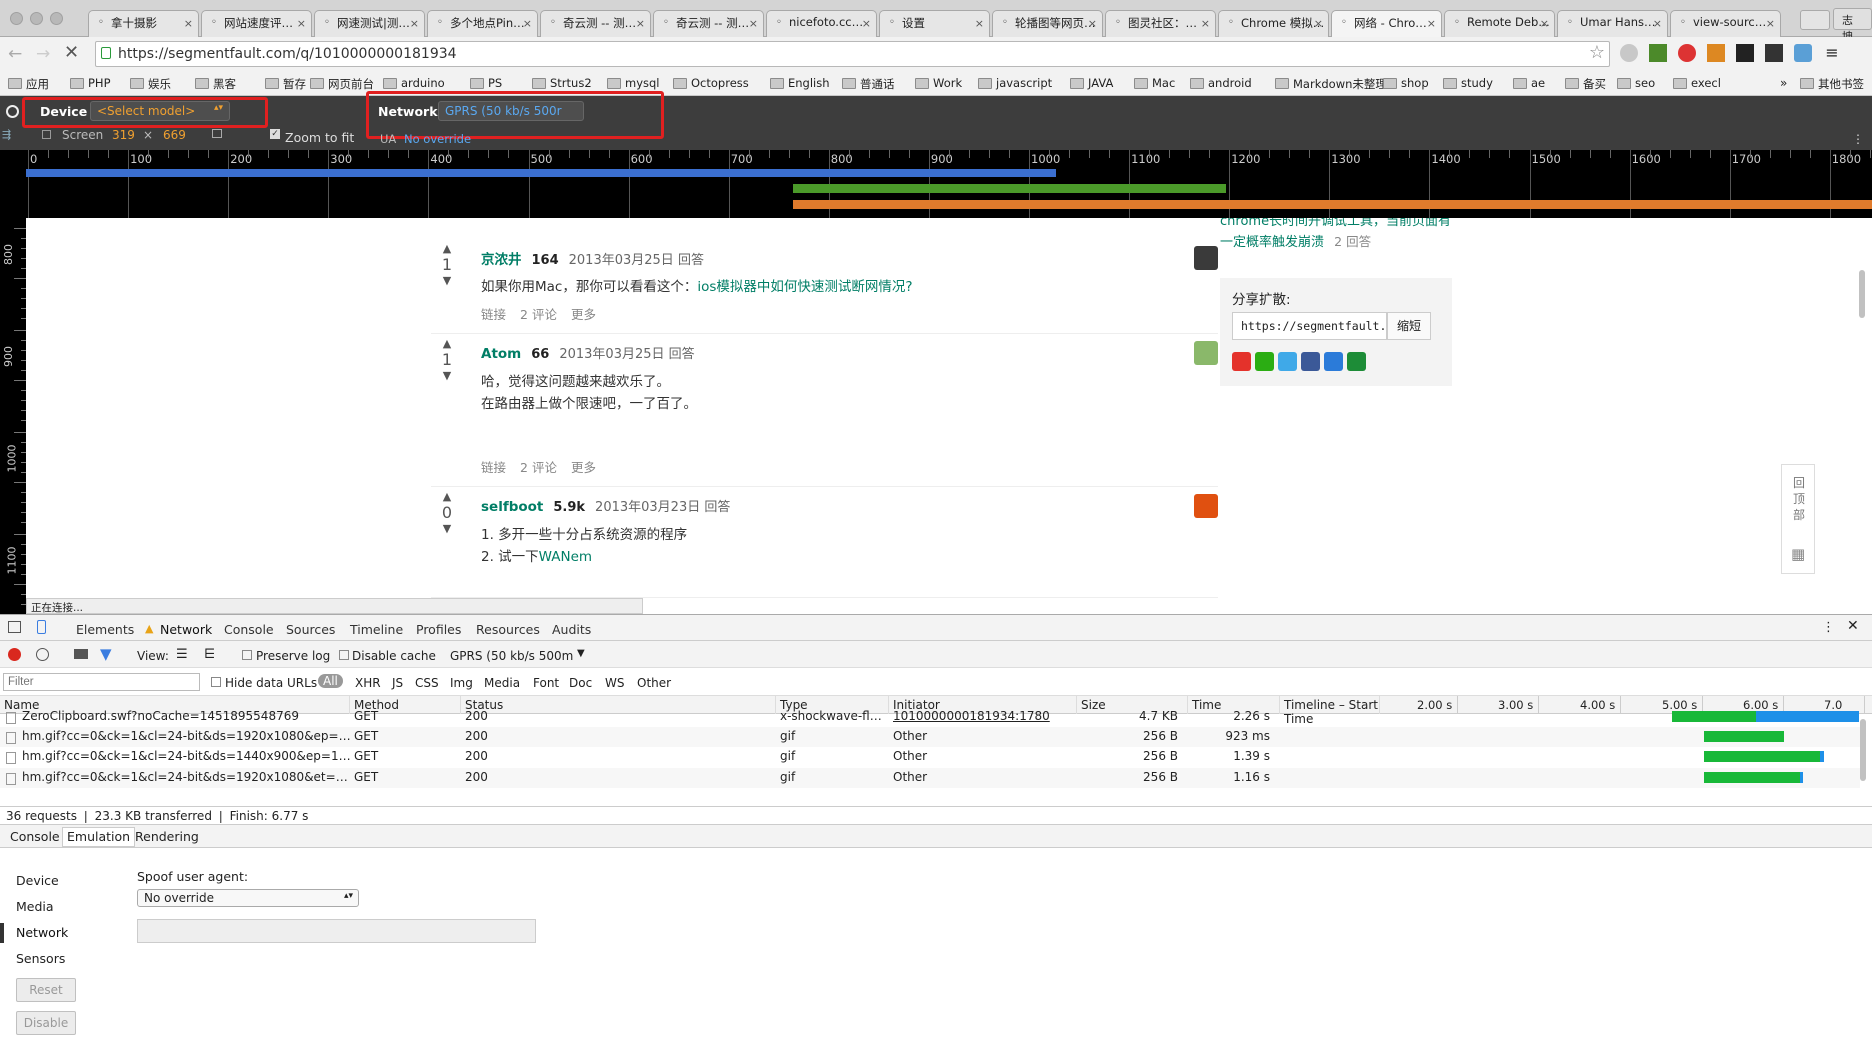 The width and height of the screenshot is (1872, 1039). I want to click on qr-code-icon: ▦, so click(1798, 554).